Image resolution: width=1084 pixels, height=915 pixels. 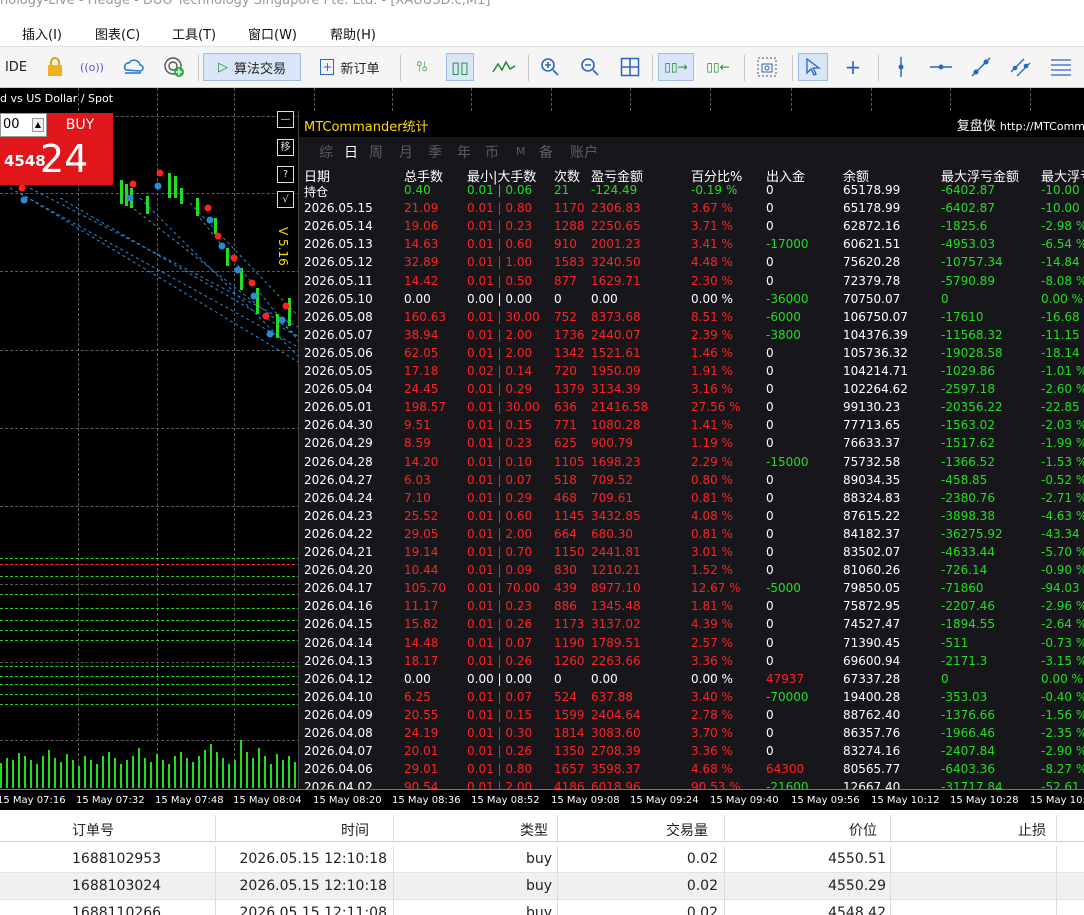 I want to click on stats-cell-balance: 60621.51, so click(x=872, y=244).